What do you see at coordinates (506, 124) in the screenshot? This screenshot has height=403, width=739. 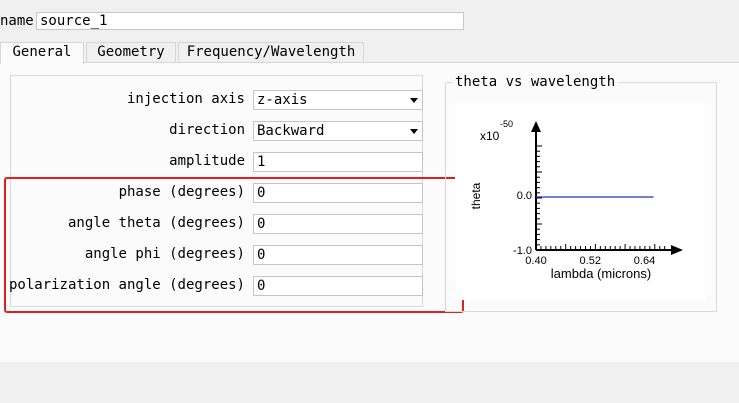 I see `y-exponent: -50` at bounding box center [506, 124].